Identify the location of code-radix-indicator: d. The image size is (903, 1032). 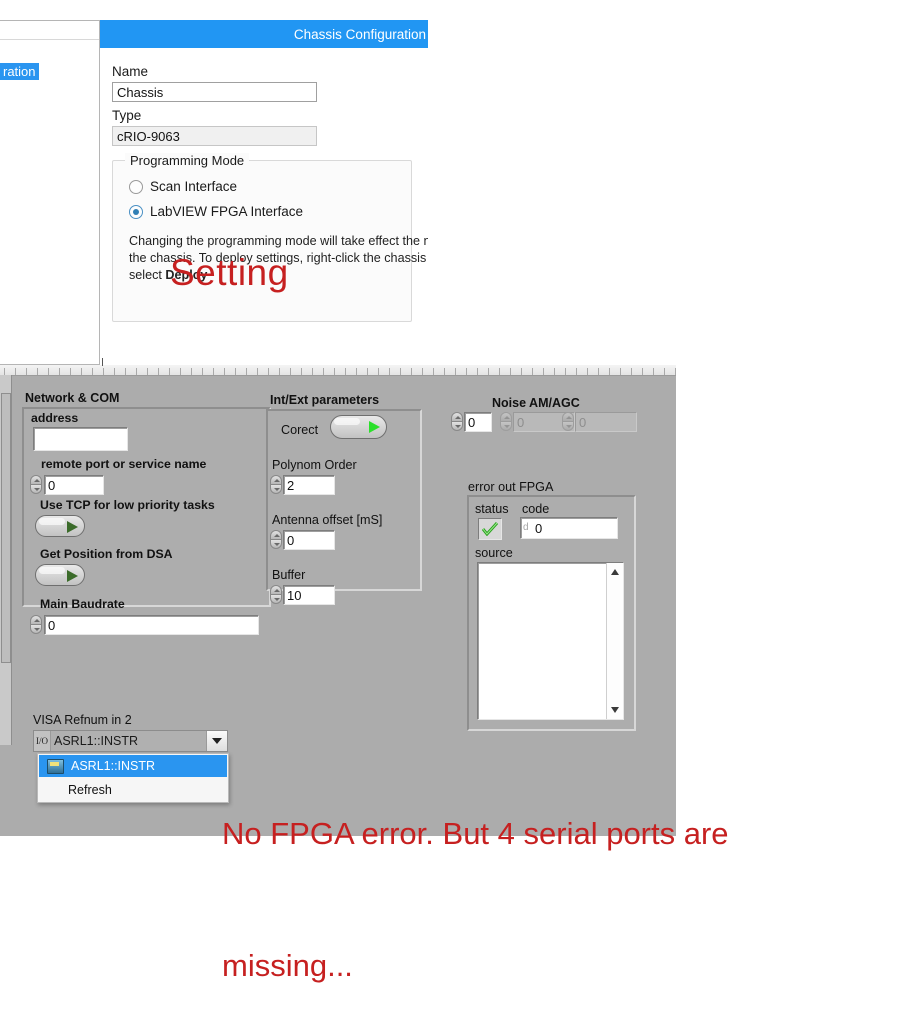
(526, 527).